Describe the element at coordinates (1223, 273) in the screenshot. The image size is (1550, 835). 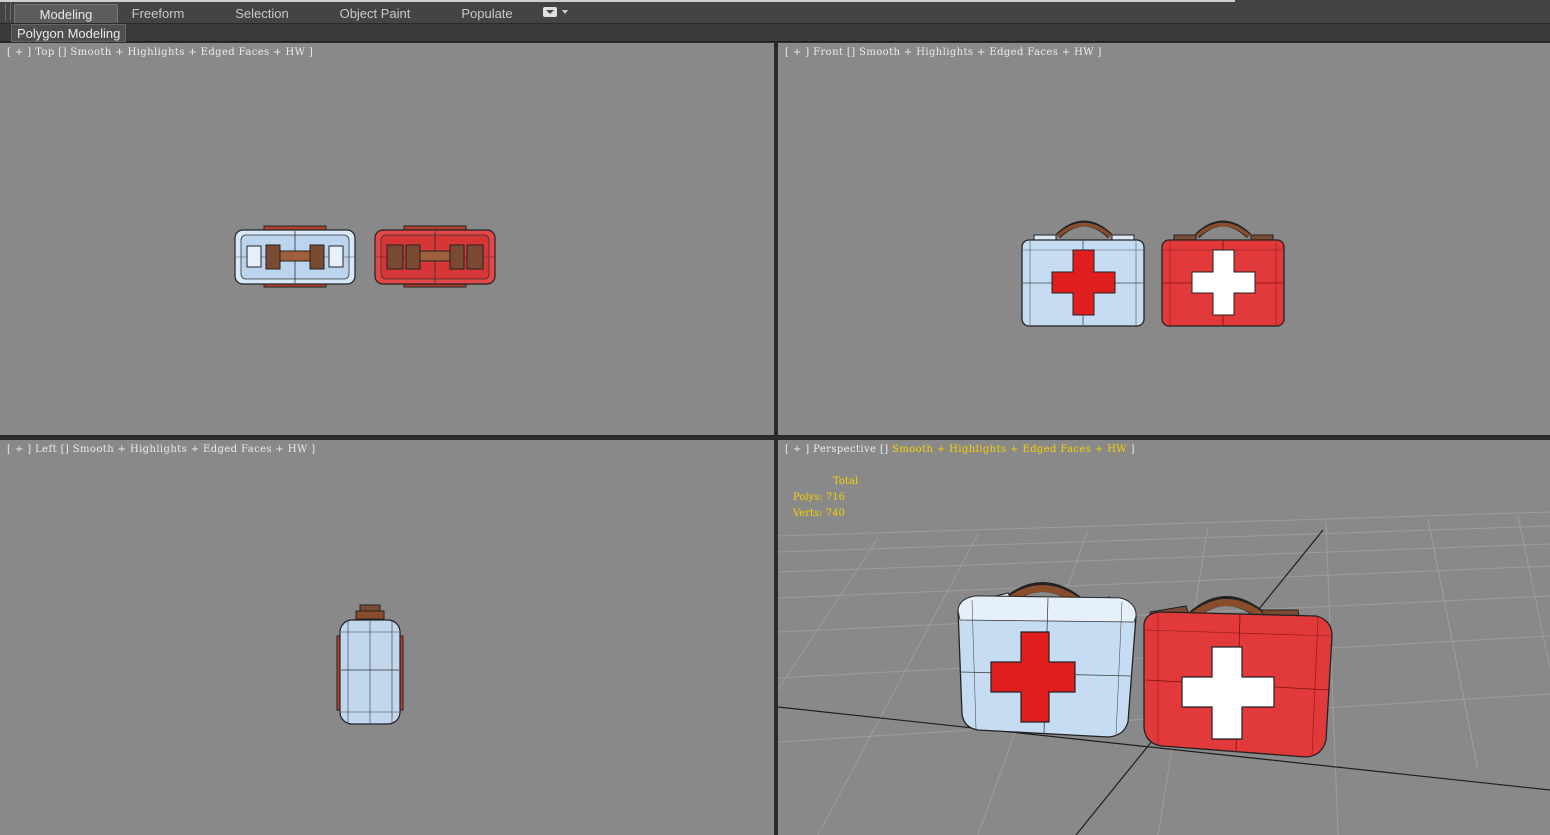
I see `red-kit-front-view` at that location.